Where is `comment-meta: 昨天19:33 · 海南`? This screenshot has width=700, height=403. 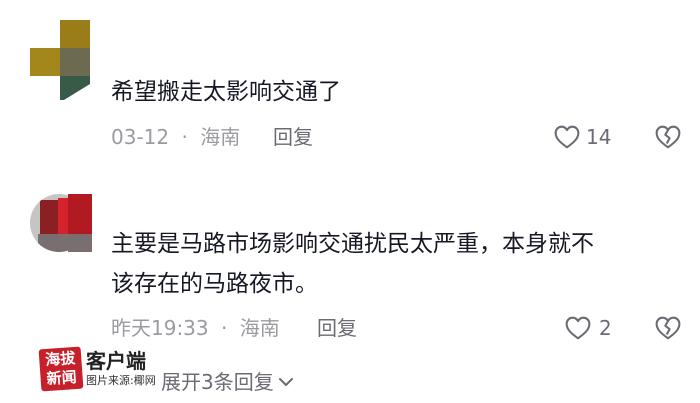
comment-meta: 昨天19:33 · 海南 is located at coordinates (195, 328).